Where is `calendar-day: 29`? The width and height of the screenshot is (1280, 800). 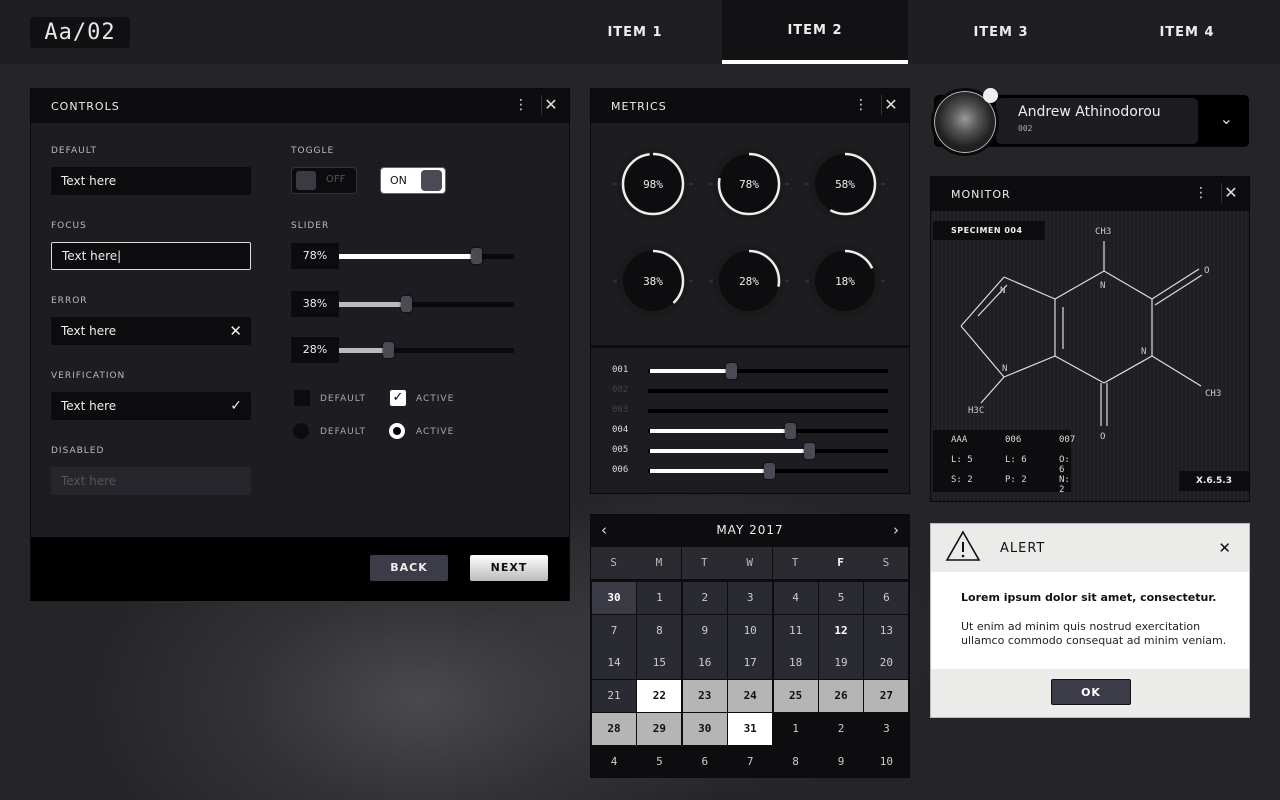 calendar-day: 29 is located at coordinates (659, 728).